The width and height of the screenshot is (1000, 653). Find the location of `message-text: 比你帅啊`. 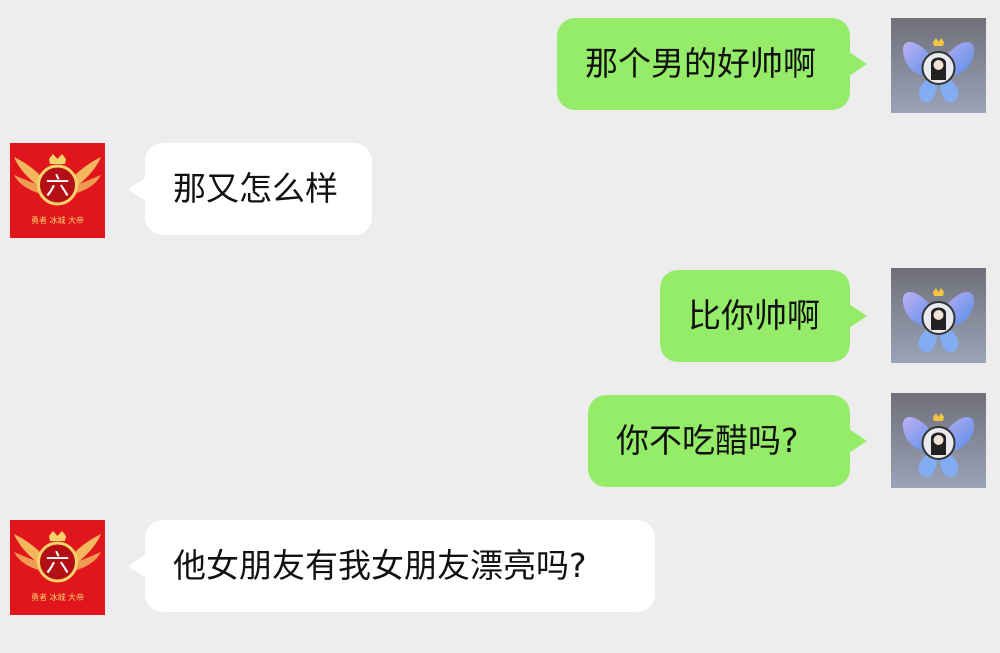

message-text: 比你帅啊 is located at coordinates (754, 315).